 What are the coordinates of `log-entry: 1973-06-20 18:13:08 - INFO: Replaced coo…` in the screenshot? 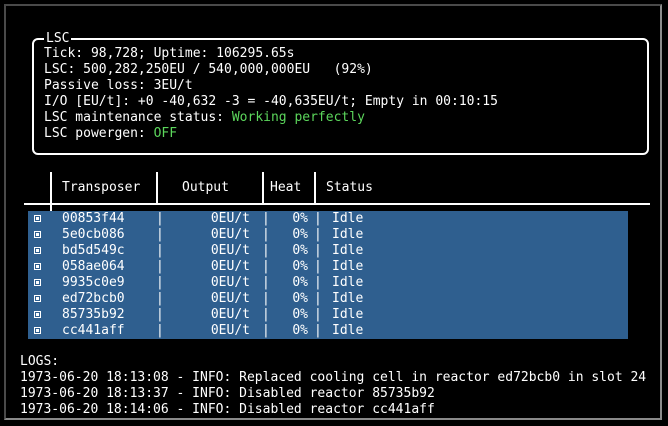 It's located at (333, 377).